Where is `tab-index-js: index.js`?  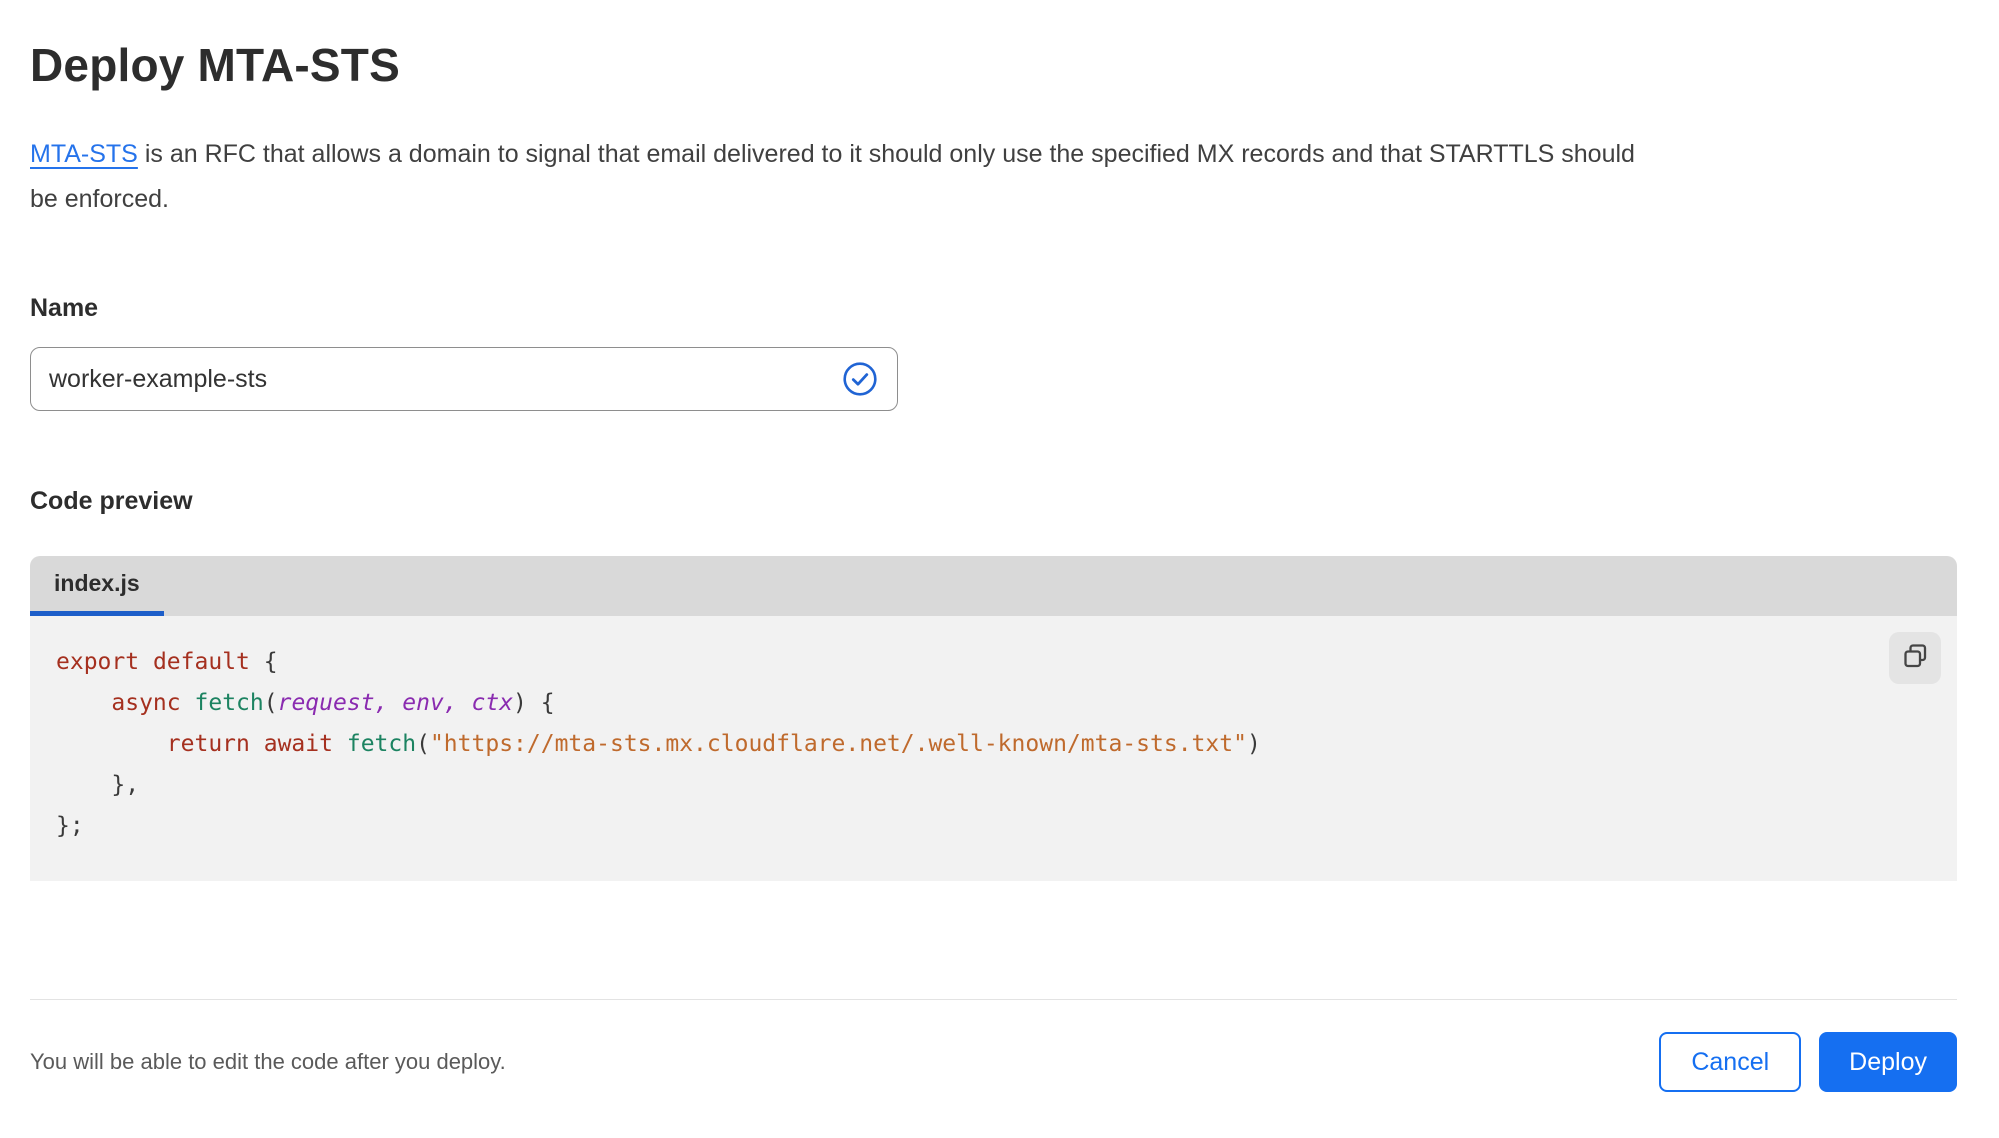 tab-index-js: index.js is located at coordinates (97, 586).